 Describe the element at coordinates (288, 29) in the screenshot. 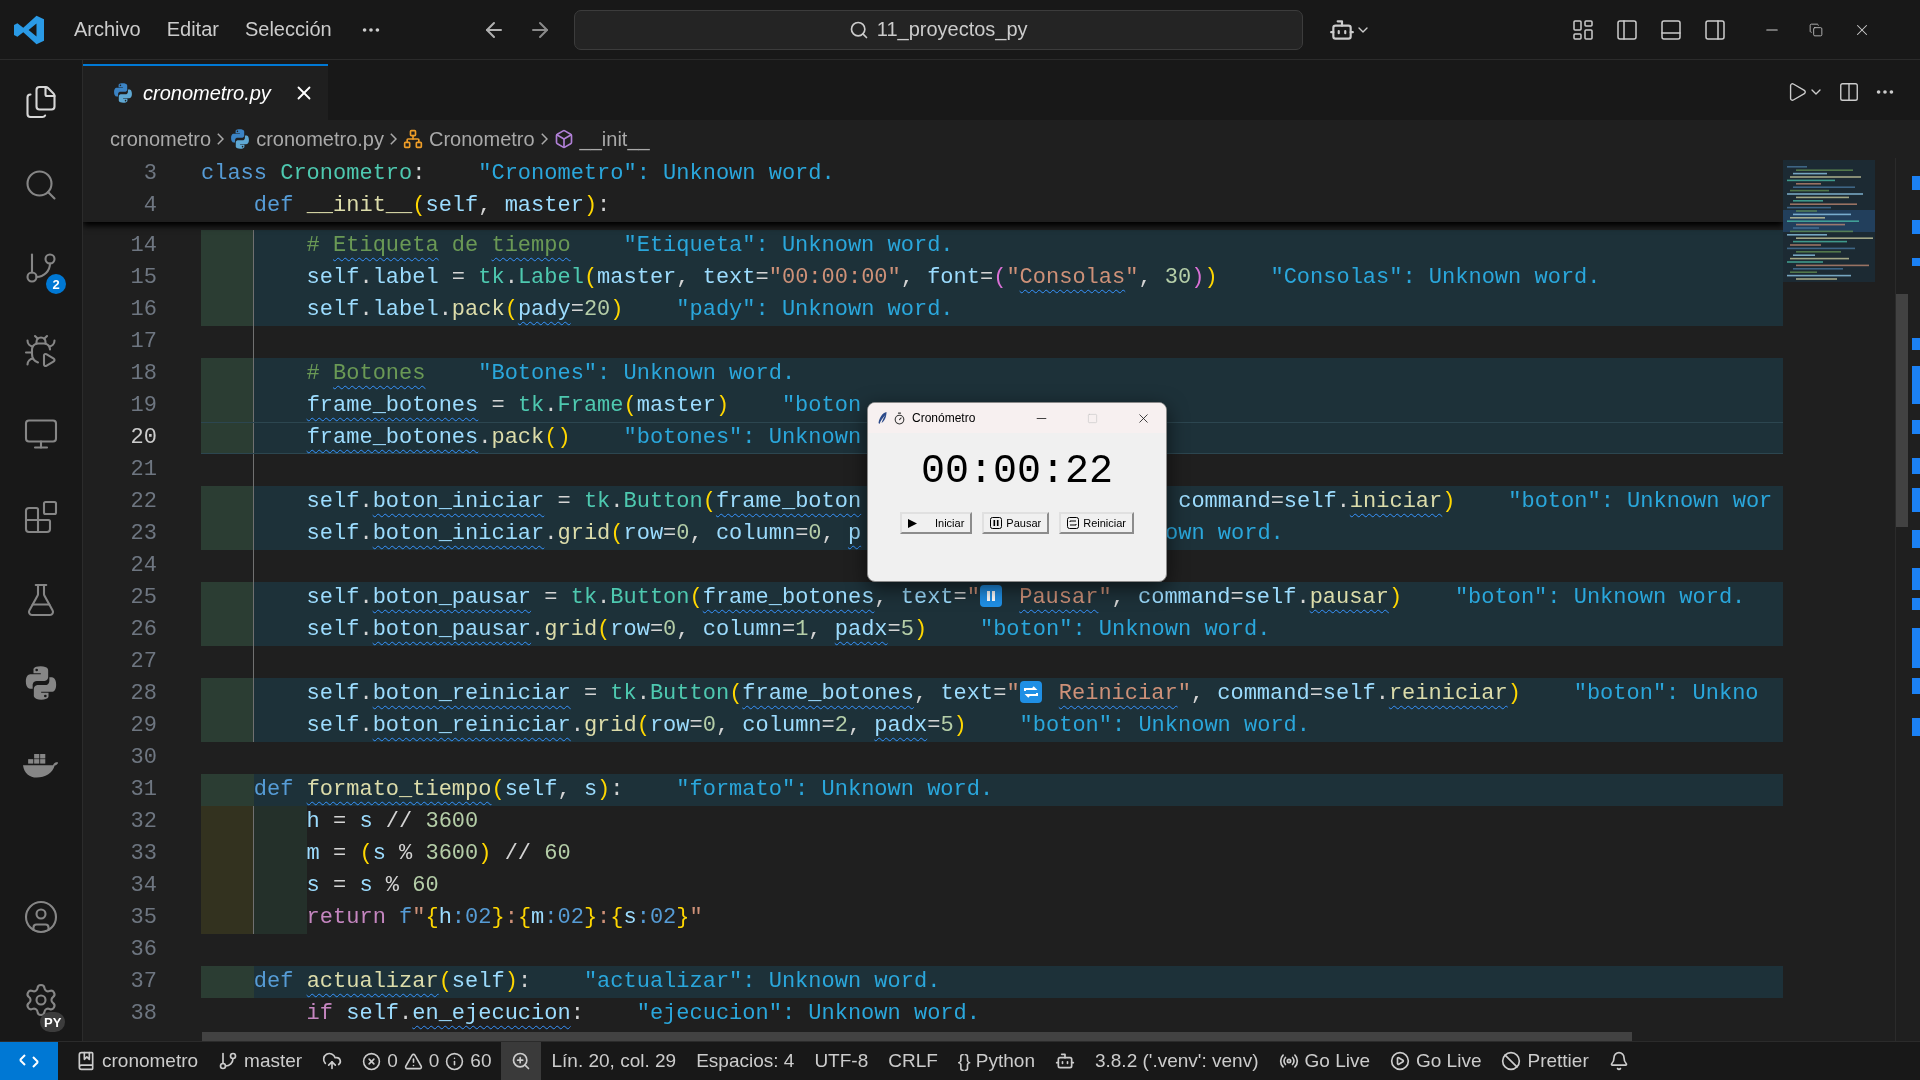

I see `menu-item: Selección` at that location.